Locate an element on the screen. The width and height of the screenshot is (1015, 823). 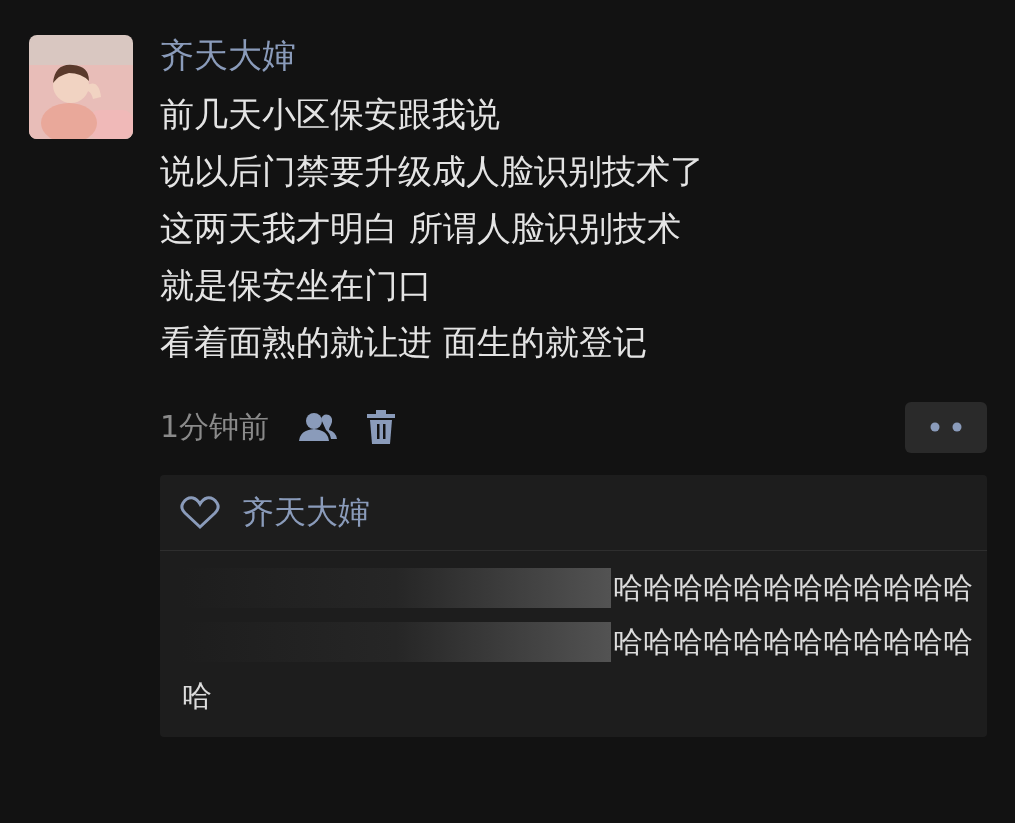
heart-icon is located at coordinates (200, 512).